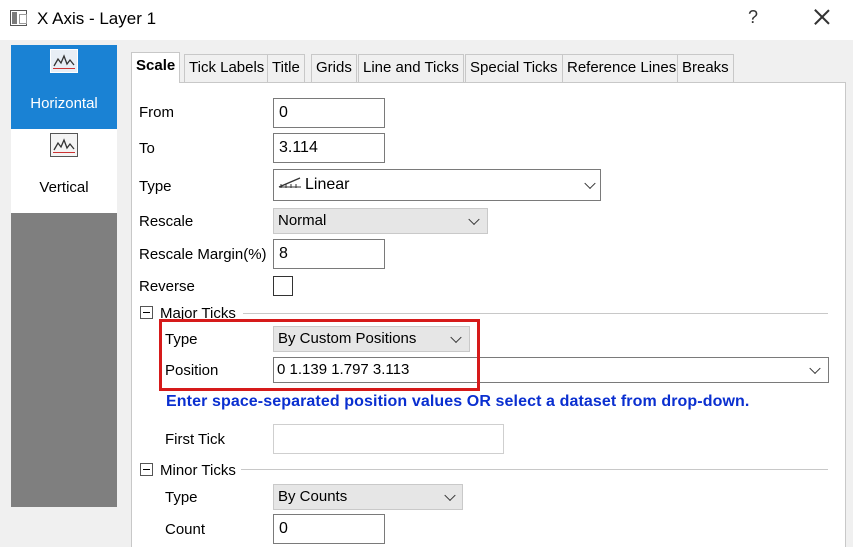  What do you see at coordinates (64, 87) in the screenshot?
I see `sidebar-item-horizontal: Horizontal` at bounding box center [64, 87].